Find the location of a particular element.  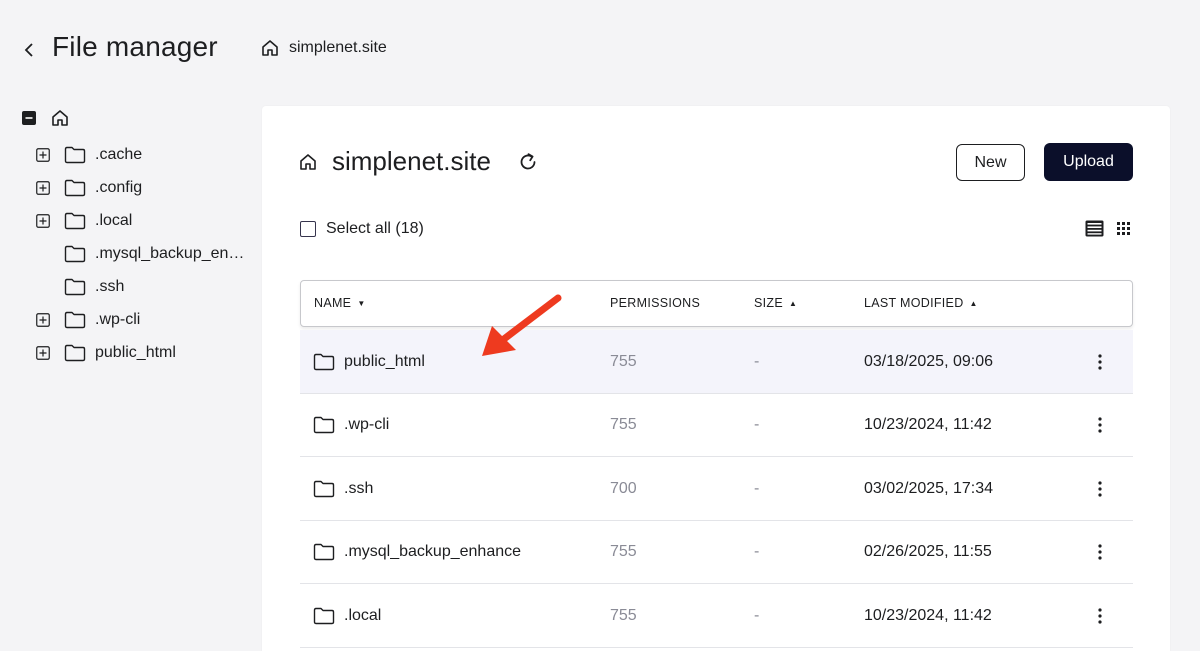

breadcrumb: simplenet.site is located at coordinates (323, 48).